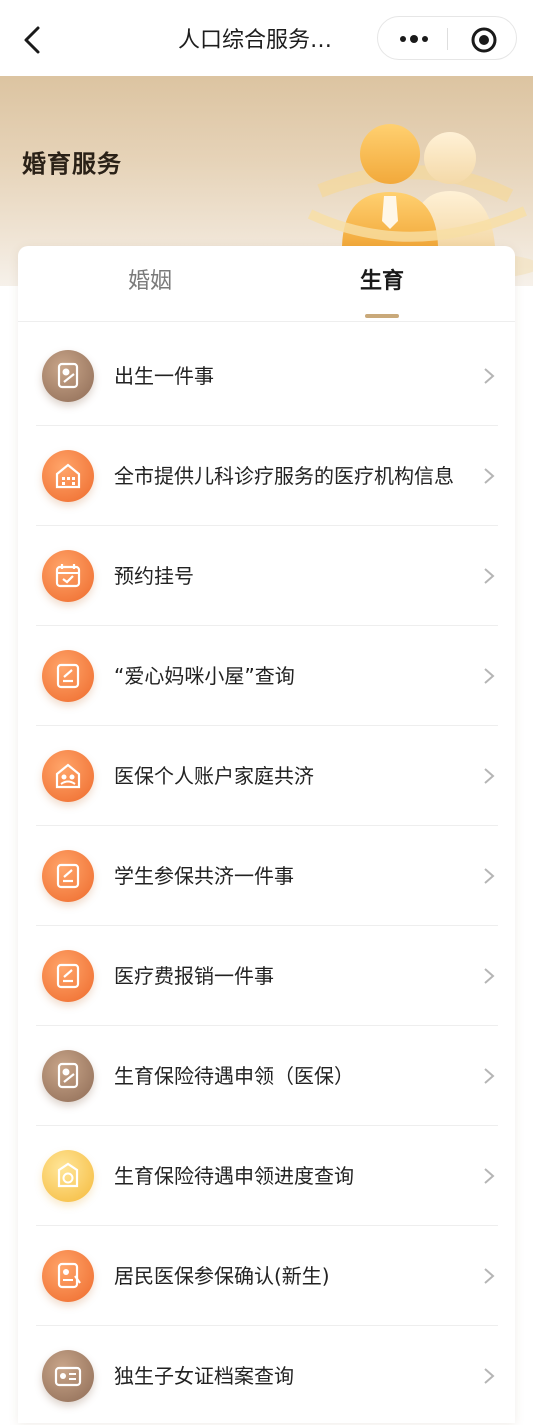 The image size is (533, 1425). Describe the element at coordinates (204, 875) in the screenshot. I see `item-label: 学生参保共济一件事` at that location.